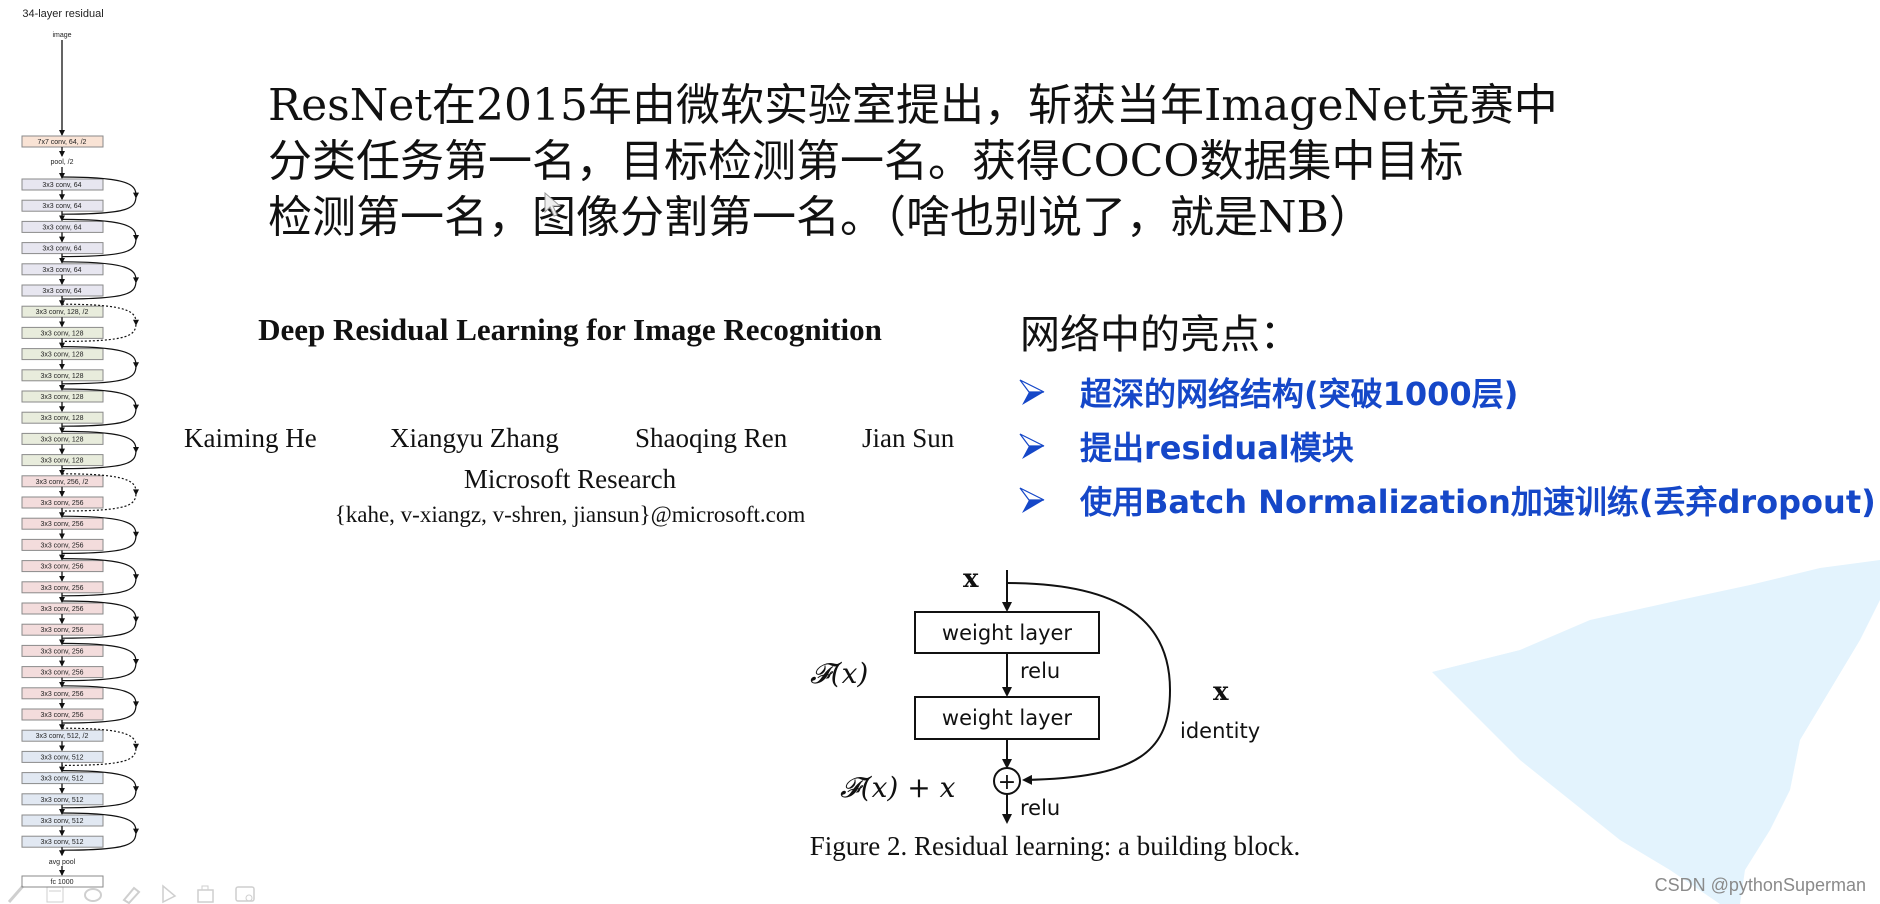 This screenshot has height=904, width=1880. I want to click on author-name: Jian Sun, so click(908, 438).